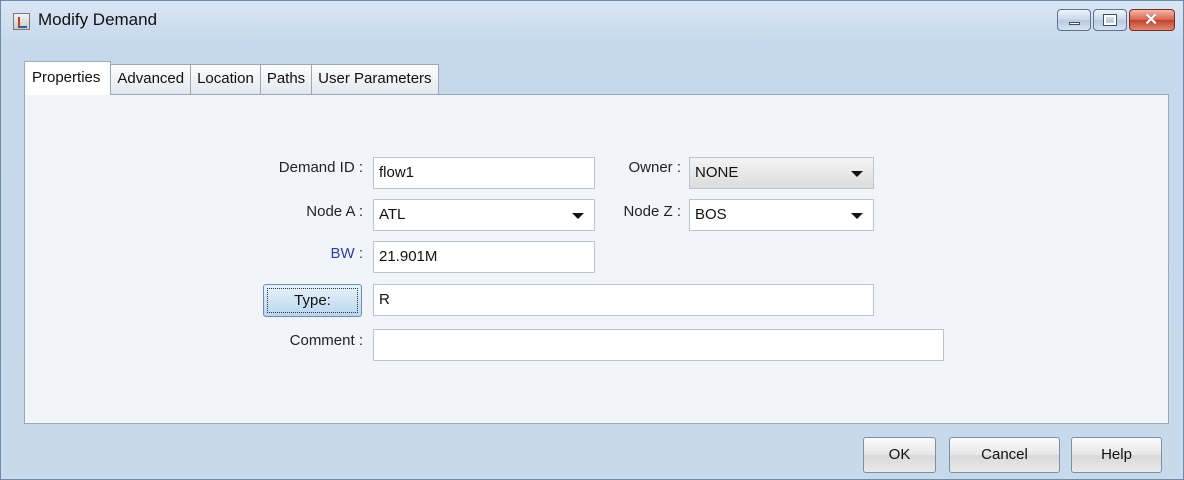 Image resolution: width=1184 pixels, height=480 pixels. Describe the element at coordinates (21, 21) in the screenshot. I see `java-app-icon` at that location.